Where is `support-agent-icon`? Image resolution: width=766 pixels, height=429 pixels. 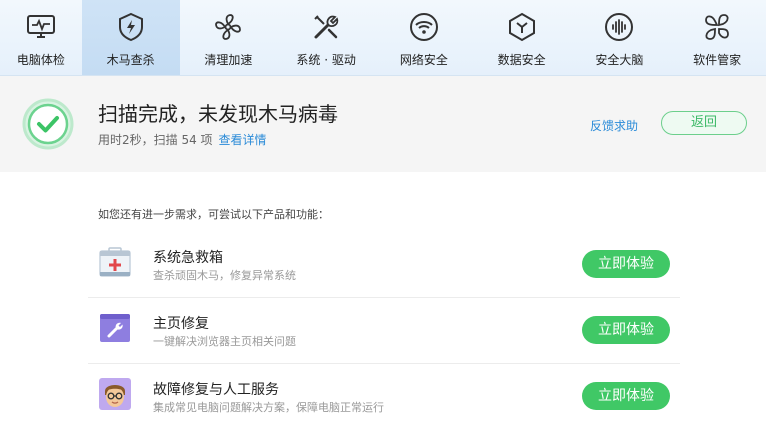
support-agent-icon is located at coordinates (115, 394).